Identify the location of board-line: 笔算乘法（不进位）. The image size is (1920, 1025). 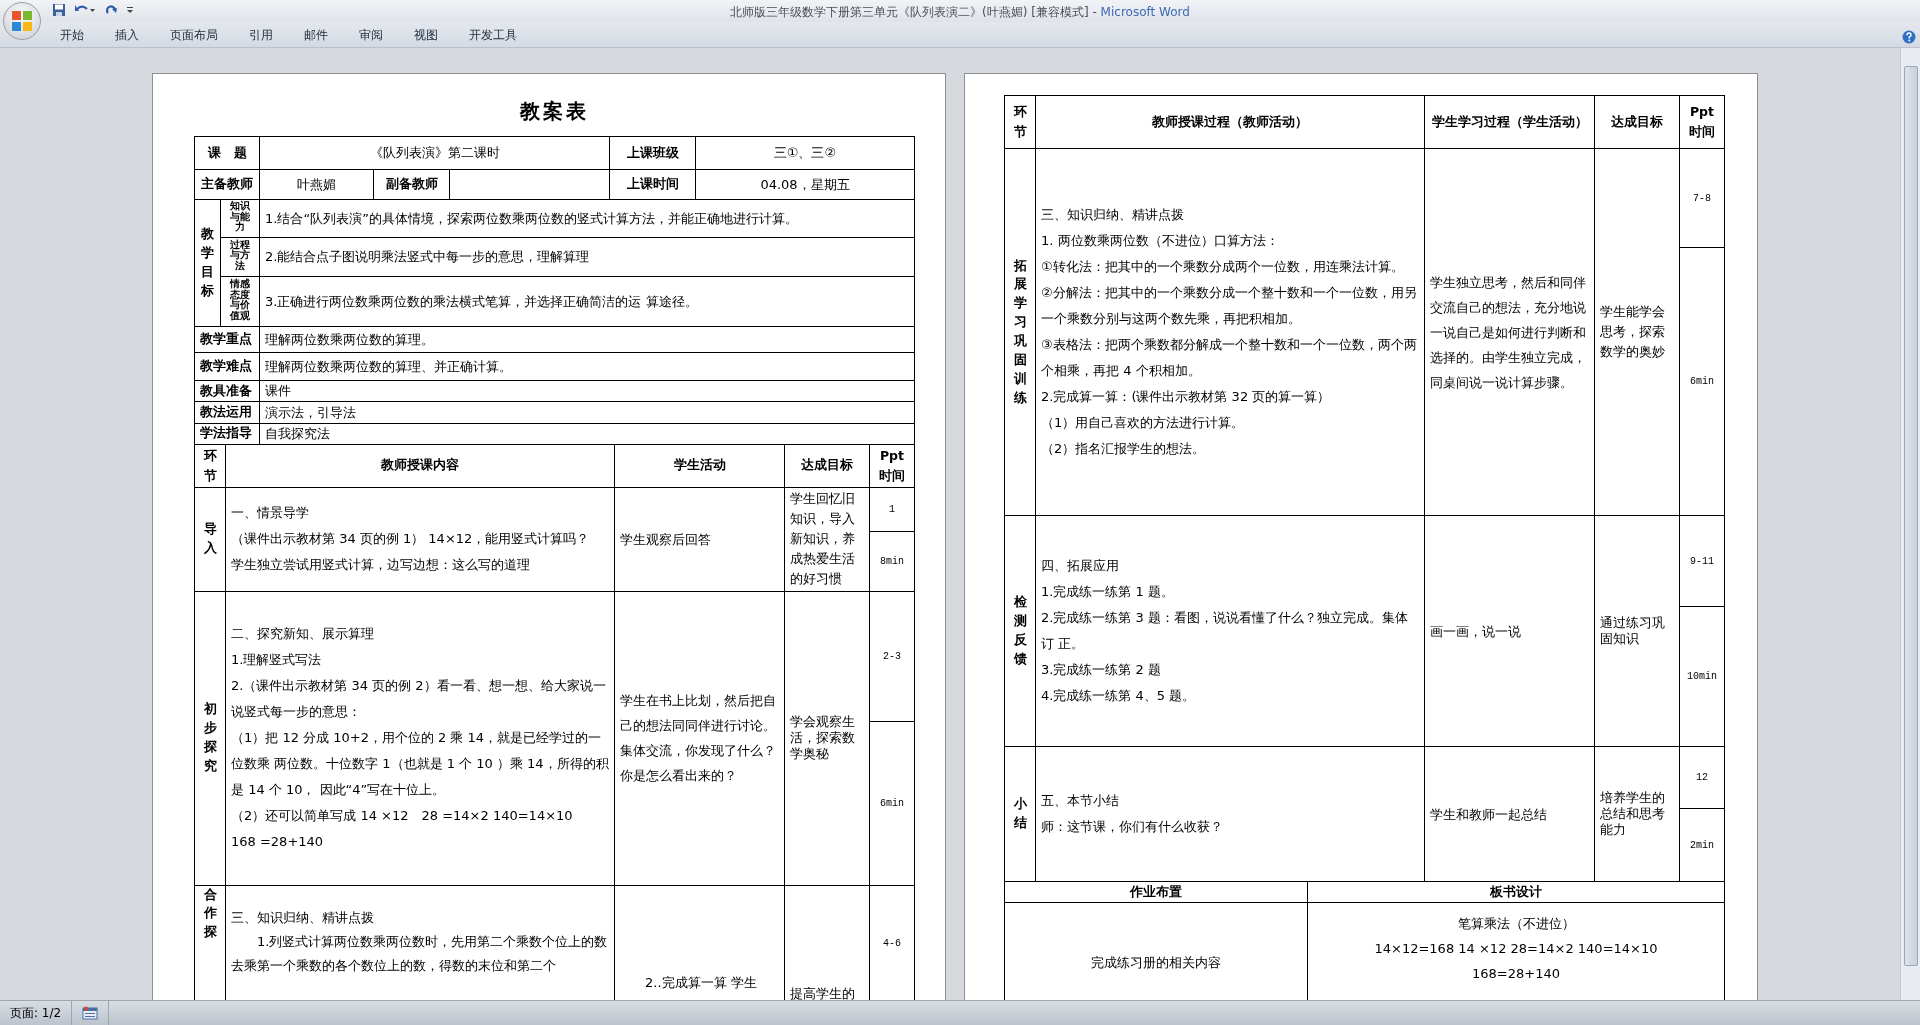
(1516, 924).